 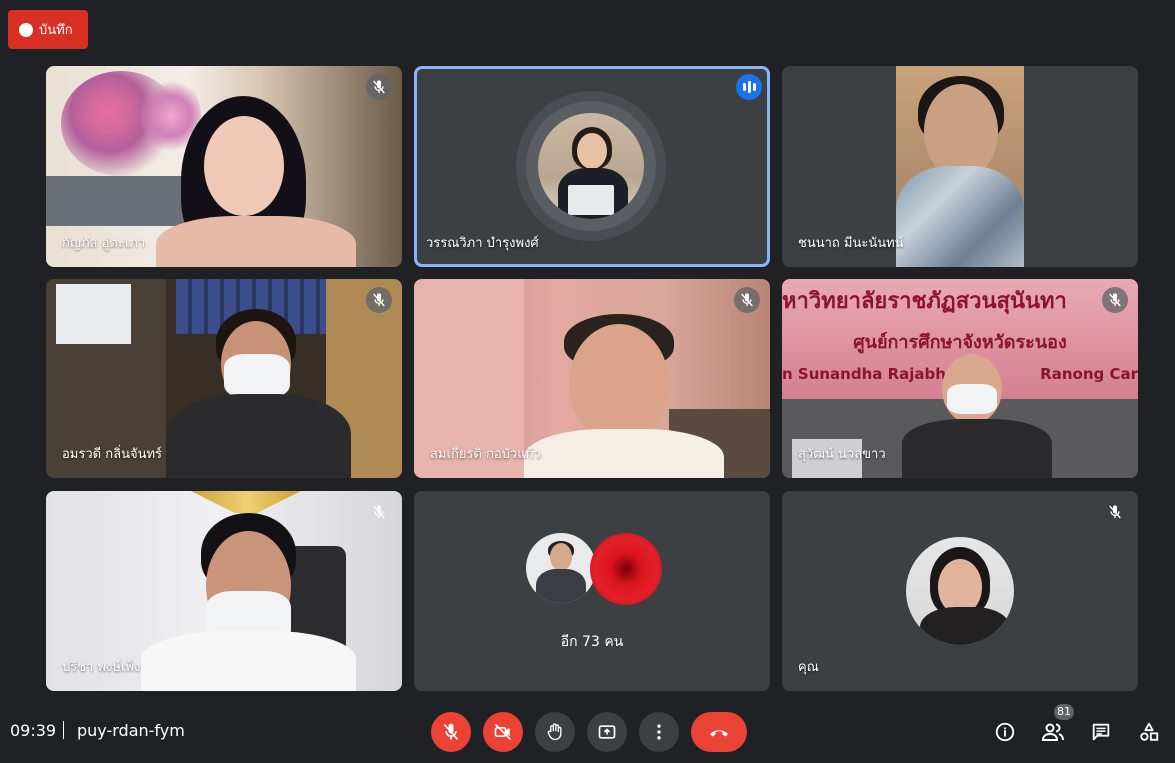 I want to click on activities-icon, so click(x=1149, y=731).